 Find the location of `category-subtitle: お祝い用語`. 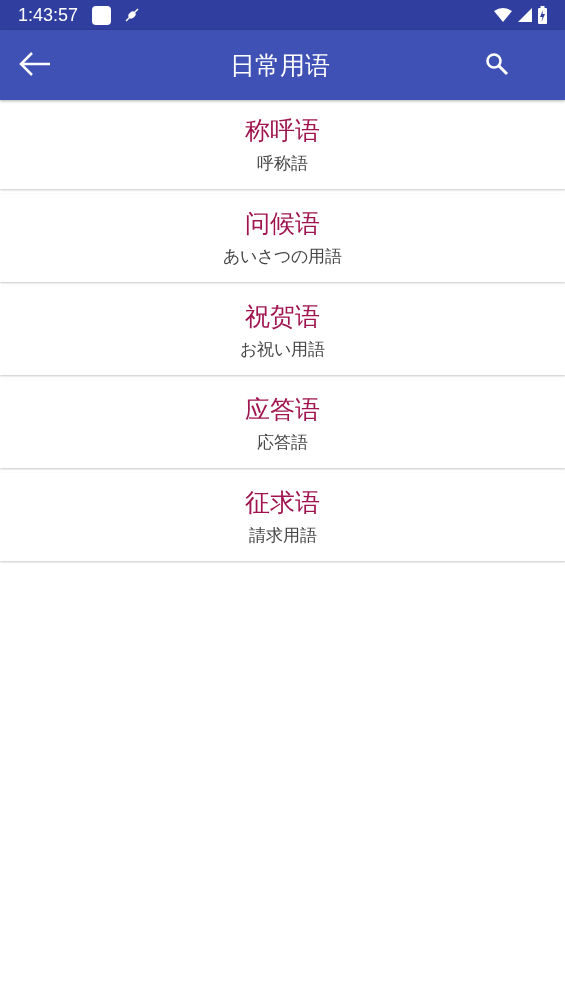

category-subtitle: お祝い用語 is located at coordinates (282, 349).